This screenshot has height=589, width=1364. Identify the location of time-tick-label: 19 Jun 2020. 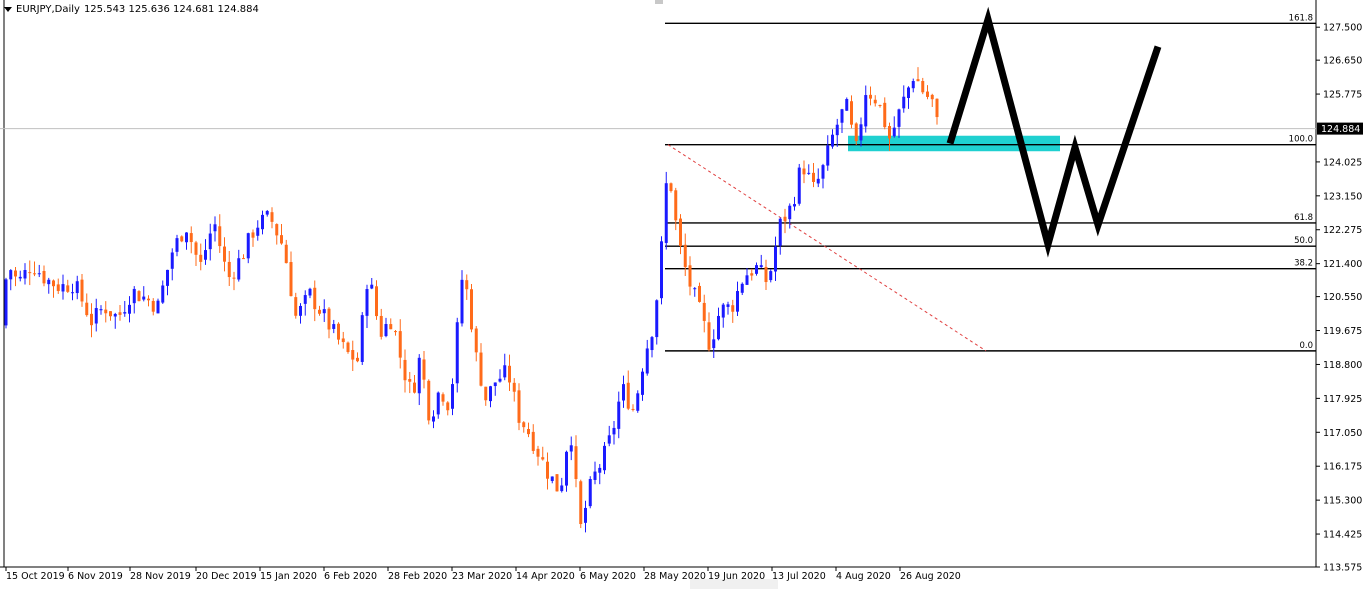
(736, 576).